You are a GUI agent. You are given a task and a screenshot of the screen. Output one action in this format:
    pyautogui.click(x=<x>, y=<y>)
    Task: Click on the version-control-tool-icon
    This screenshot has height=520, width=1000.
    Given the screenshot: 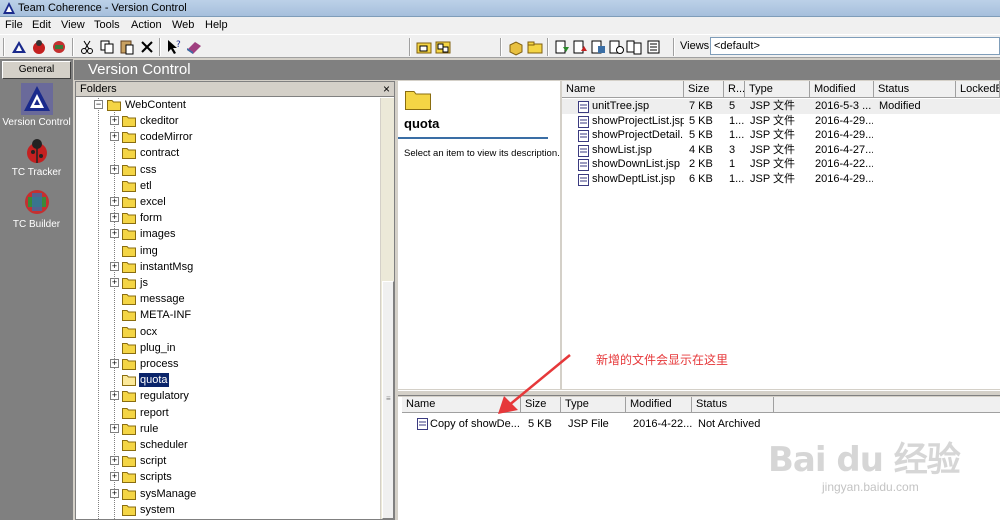 What is the action you would take?
    pyautogui.click(x=19, y=47)
    